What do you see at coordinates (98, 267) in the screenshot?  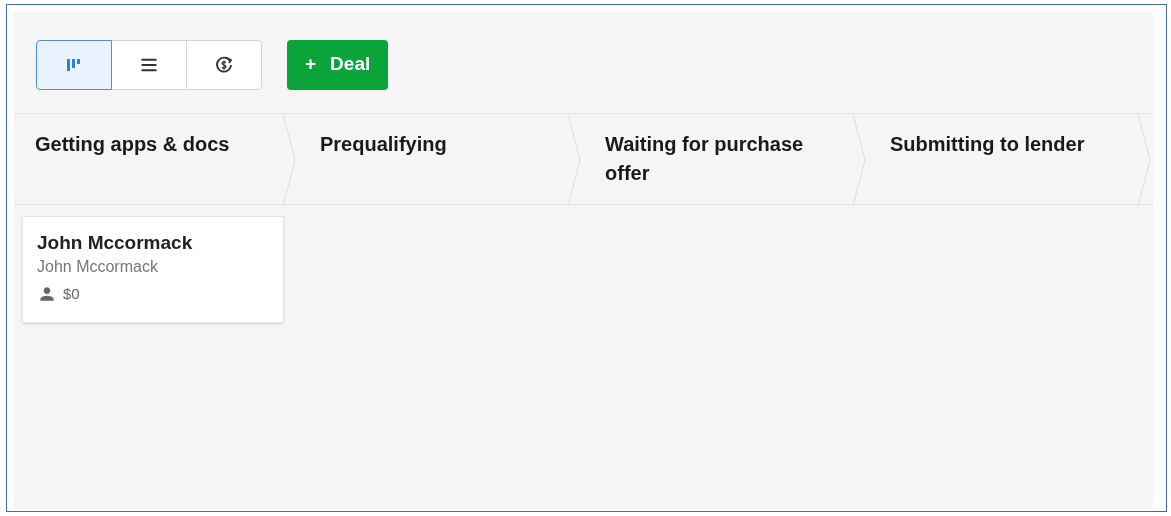 I see `deal-contact: John Mccormack` at bounding box center [98, 267].